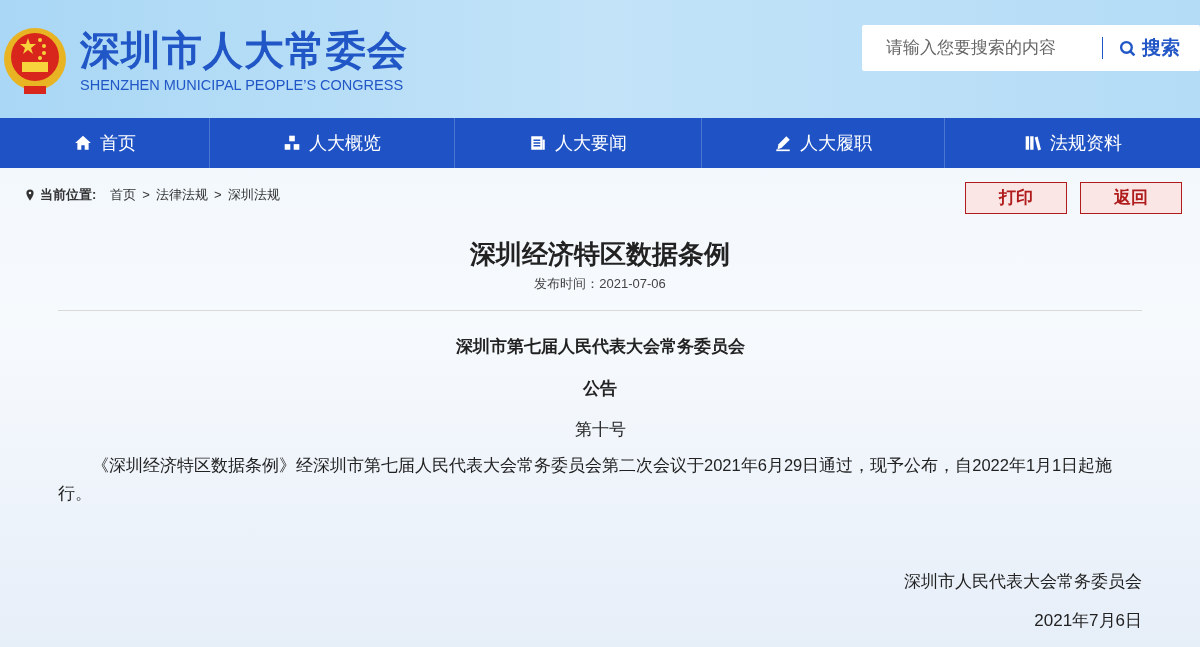  I want to click on document-icon, so click(538, 143).